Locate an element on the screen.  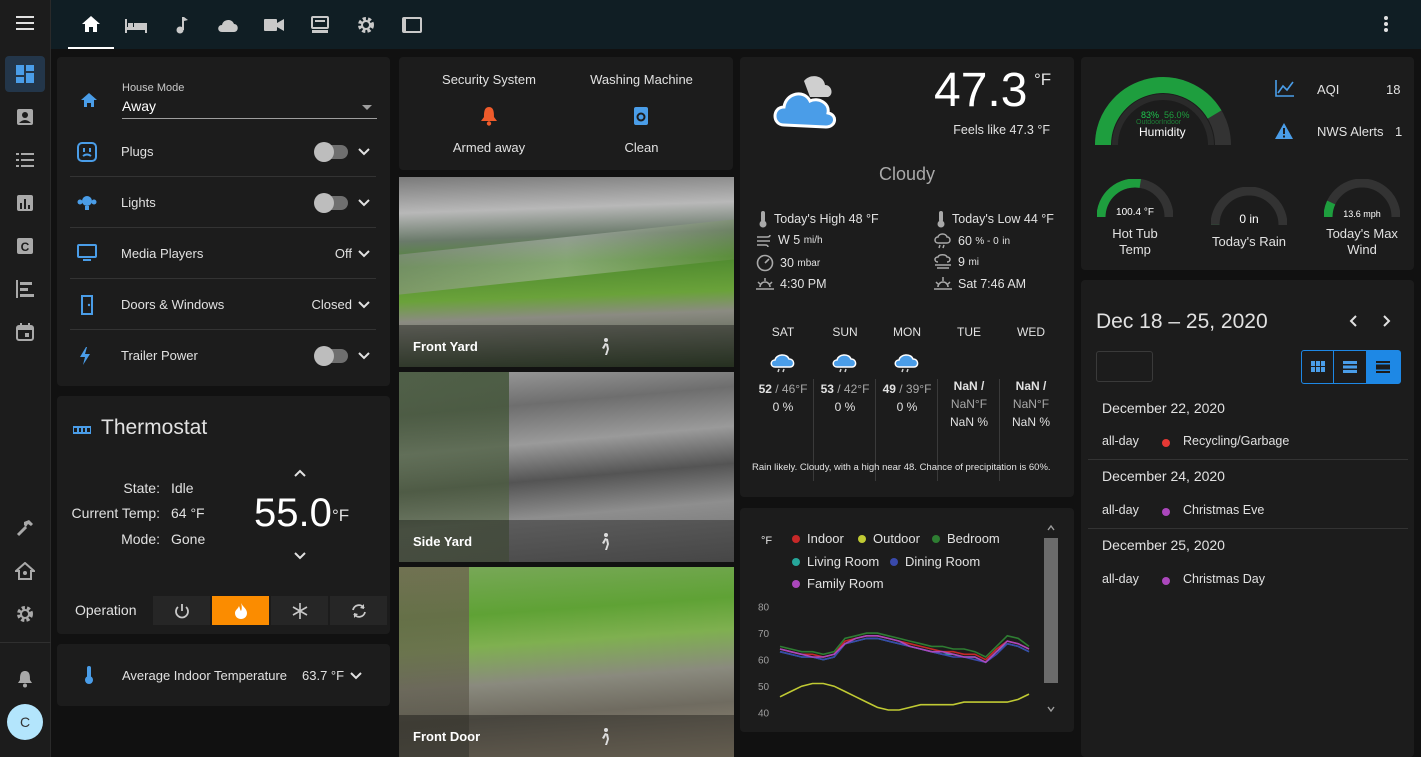
scroll-up-icon is located at coordinates (1051, 528).